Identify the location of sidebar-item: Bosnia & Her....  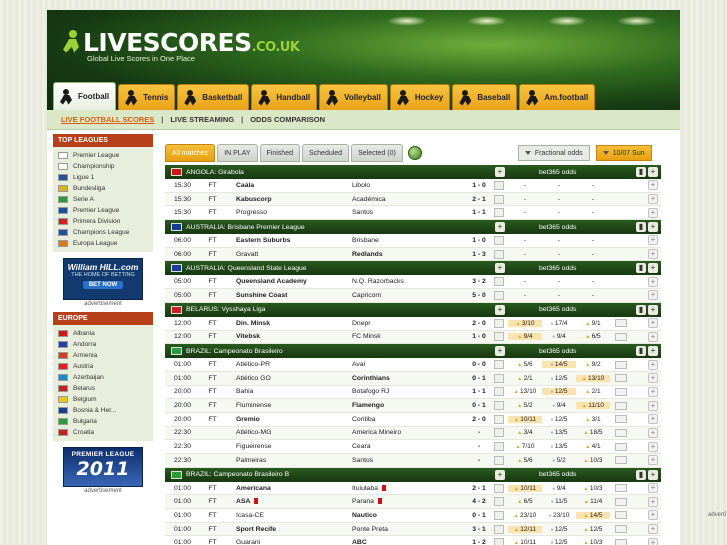
(103, 410).